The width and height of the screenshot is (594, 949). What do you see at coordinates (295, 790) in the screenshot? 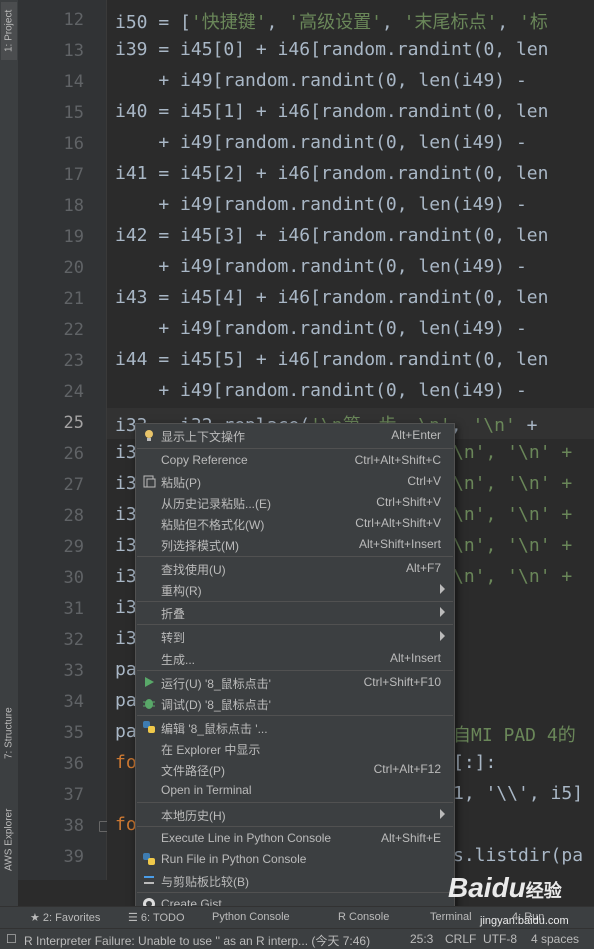
I see `menu-item-open-in-terminal: Open in Terminal` at bounding box center [295, 790].